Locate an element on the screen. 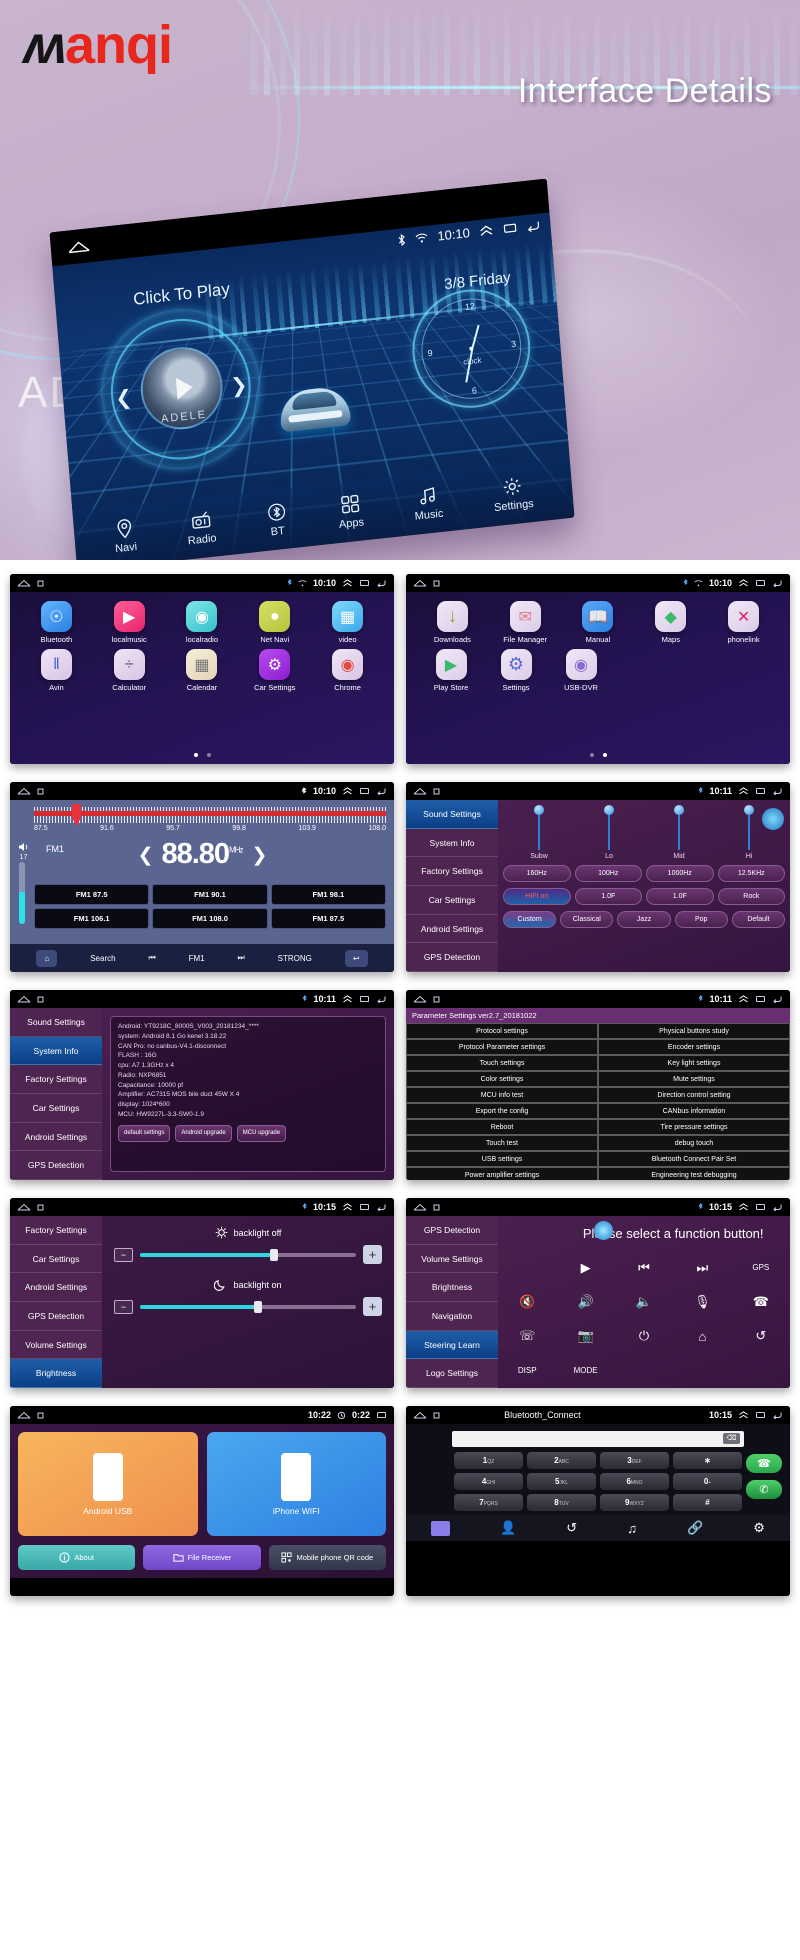 The height and width of the screenshot is (1960, 800). steering-power-button: ⏻ is located at coordinates (644, 1336).